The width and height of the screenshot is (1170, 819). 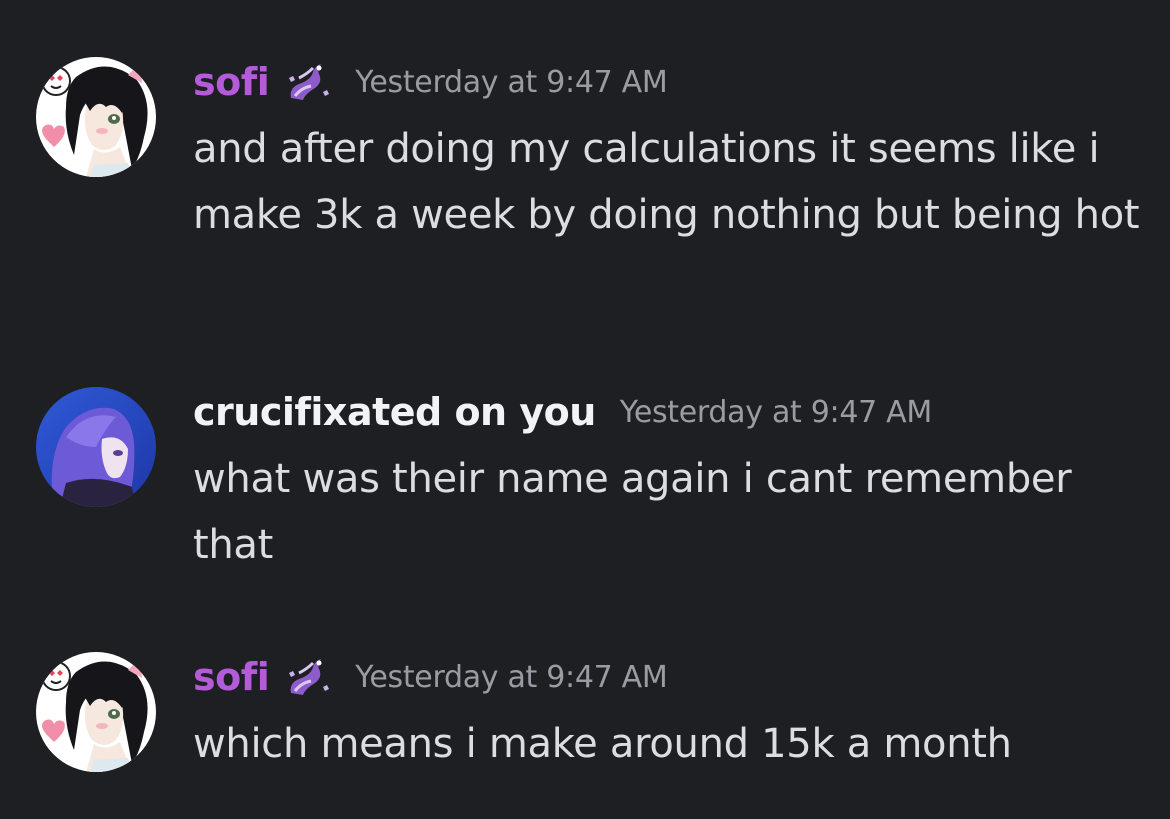 I want to click on message-text: which means i make around 15k a month, so click(x=602, y=744).